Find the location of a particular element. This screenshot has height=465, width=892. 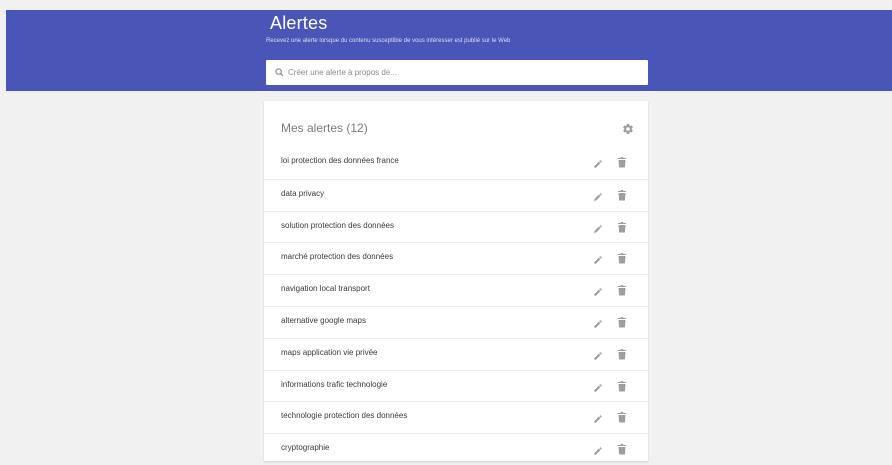

alert-label: technologie protection des données is located at coordinates (344, 415).